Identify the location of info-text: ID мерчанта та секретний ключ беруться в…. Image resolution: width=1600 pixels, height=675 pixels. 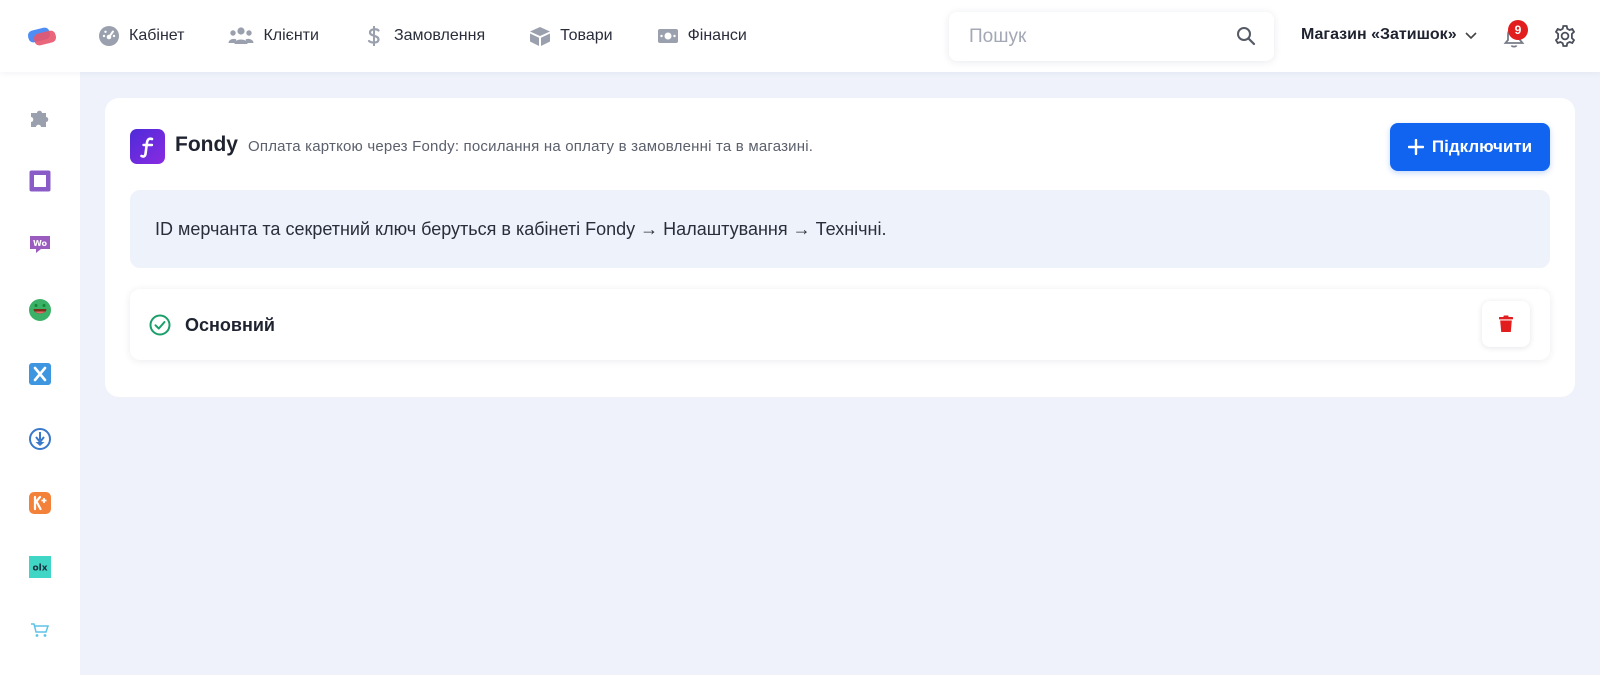
(521, 229).